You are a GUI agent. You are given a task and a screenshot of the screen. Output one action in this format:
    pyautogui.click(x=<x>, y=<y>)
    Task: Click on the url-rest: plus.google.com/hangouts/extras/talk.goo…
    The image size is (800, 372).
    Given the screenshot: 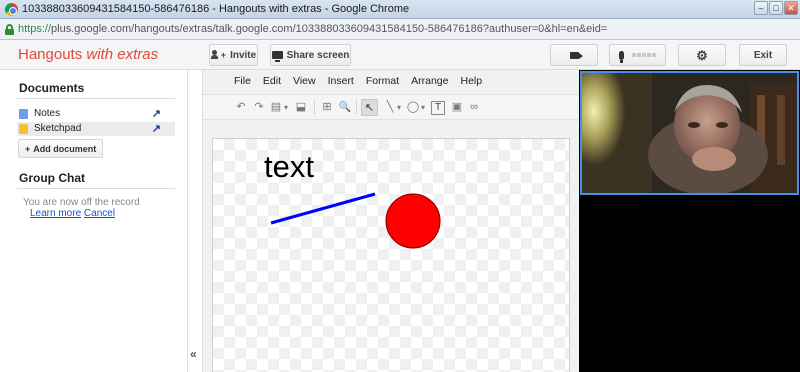 What is the action you would take?
    pyautogui.click(x=329, y=29)
    